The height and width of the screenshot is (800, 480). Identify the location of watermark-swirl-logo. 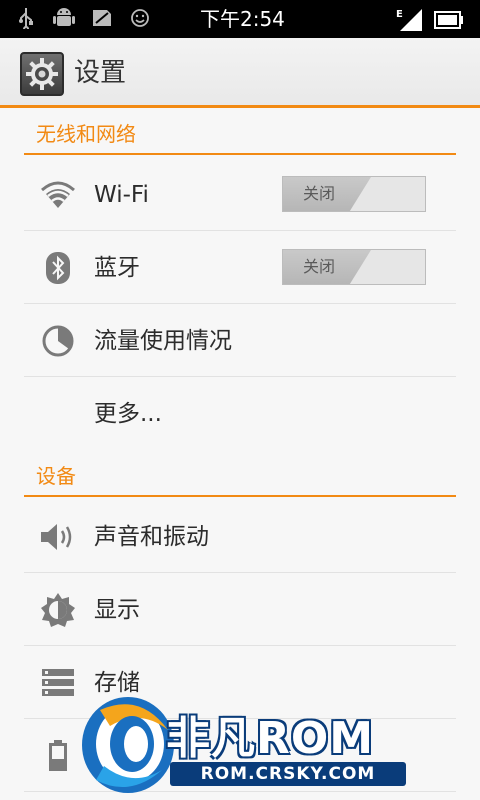
(128, 745).